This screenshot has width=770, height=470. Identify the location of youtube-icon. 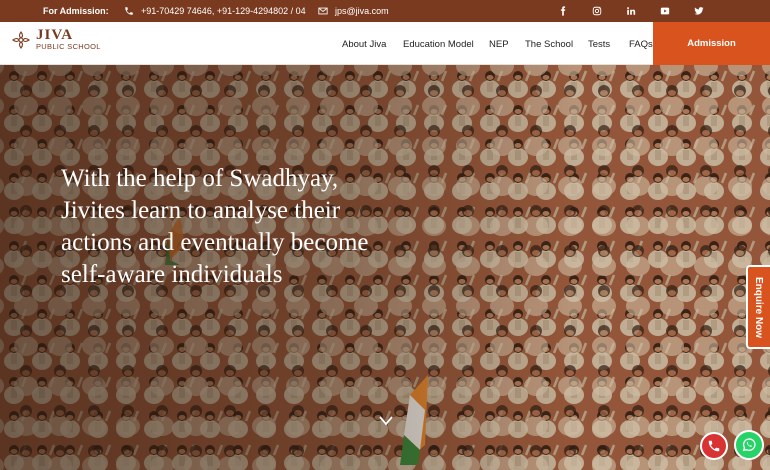
(665, 11).